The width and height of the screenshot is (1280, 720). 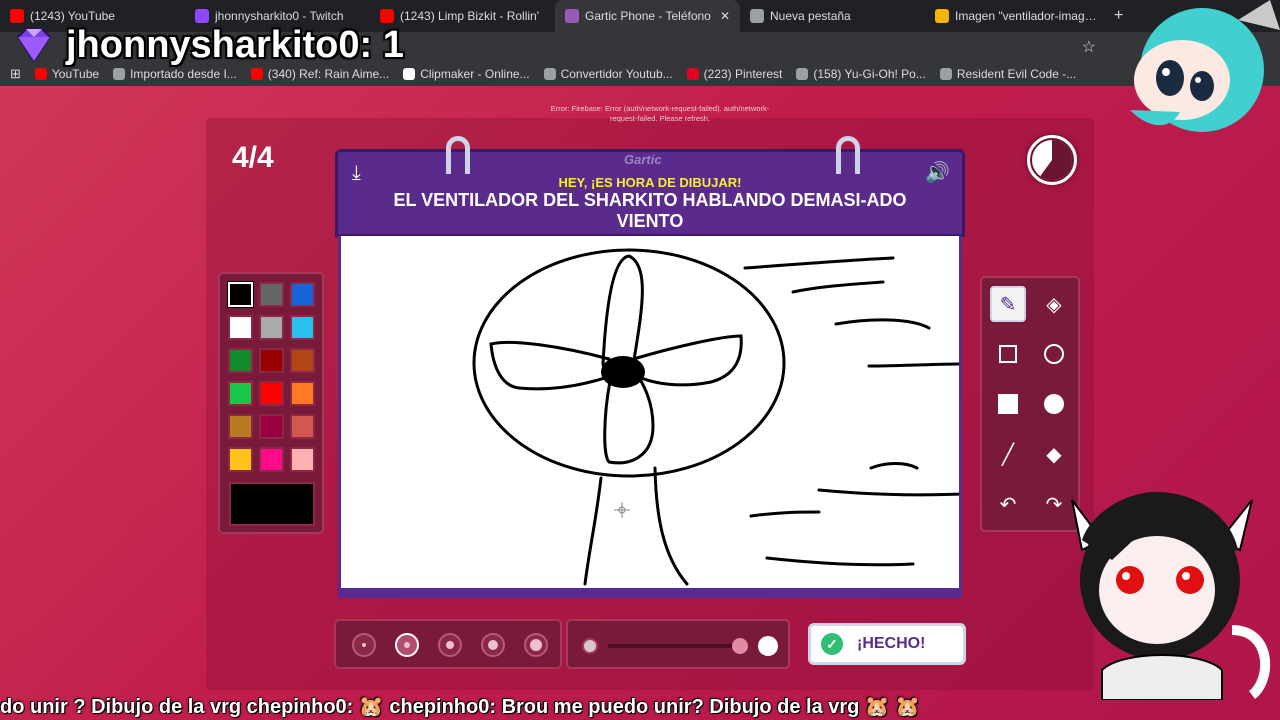 I want to click on line-tool-icon: ╱, so click(x=1008, y=454).